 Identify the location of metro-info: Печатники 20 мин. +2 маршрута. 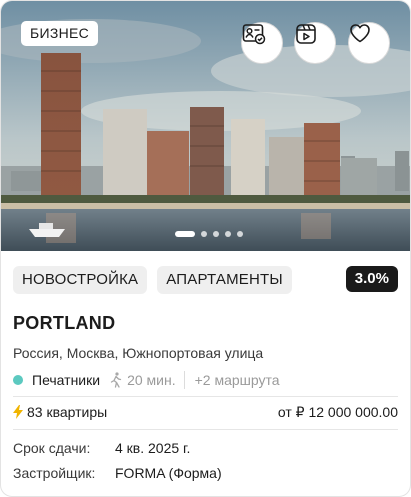
(146, 380).